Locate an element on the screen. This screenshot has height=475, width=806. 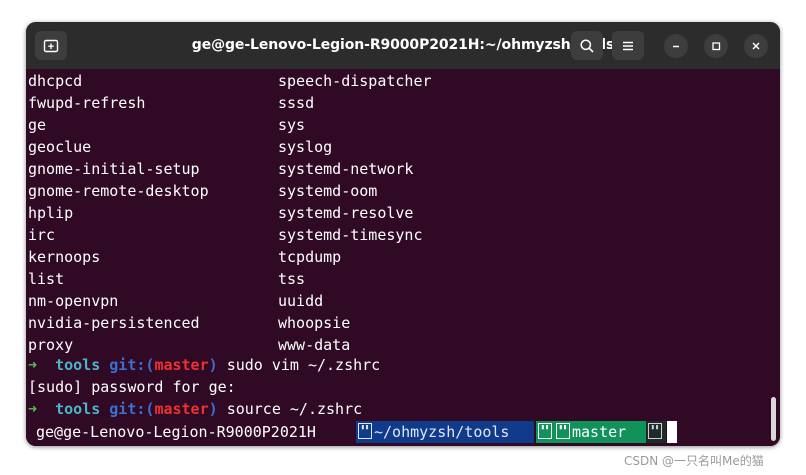
listing-entry-left: ge is located at coordinates (37, 125).